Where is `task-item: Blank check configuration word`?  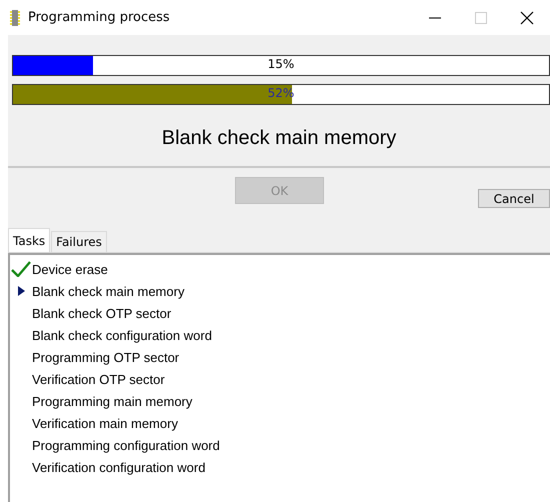 task-item: Blank check configuration word is located at coordinates (122, 335).